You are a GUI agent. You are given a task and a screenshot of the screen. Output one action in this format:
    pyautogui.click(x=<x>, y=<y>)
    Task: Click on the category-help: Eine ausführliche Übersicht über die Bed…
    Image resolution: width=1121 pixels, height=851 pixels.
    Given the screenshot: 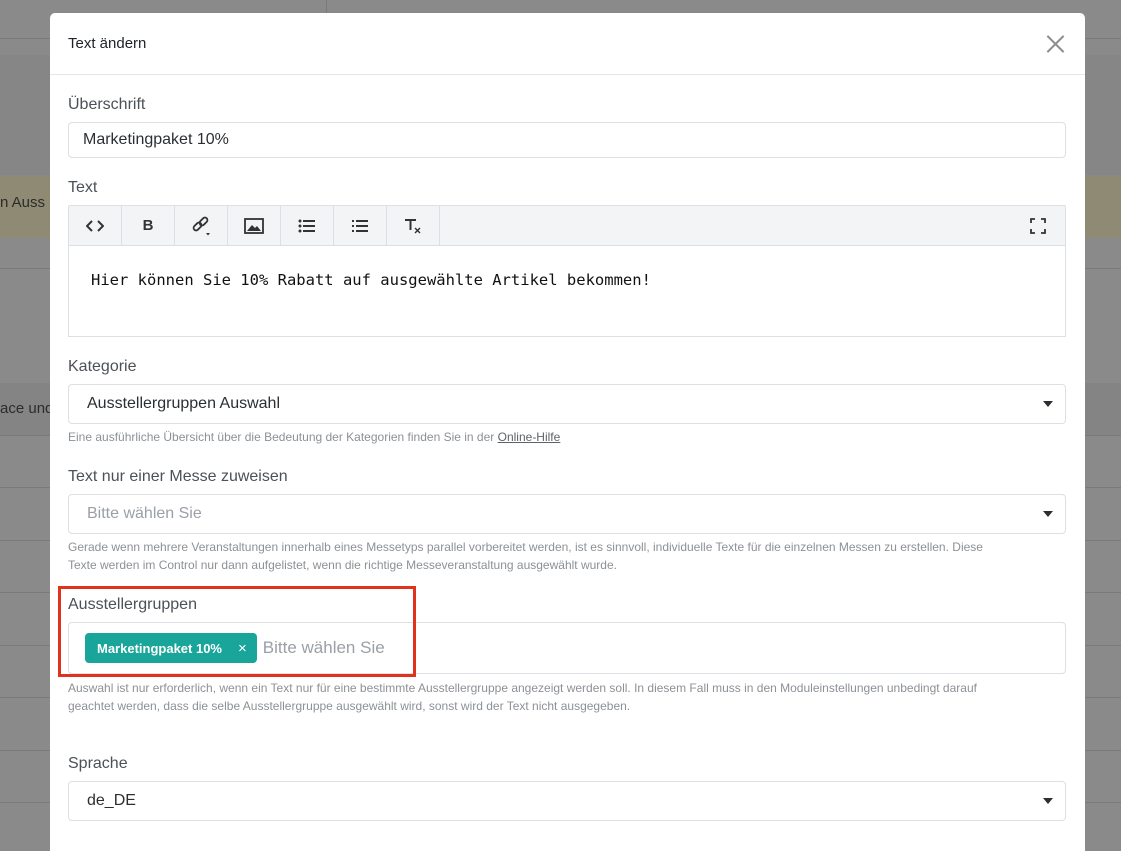 What is the action you would take?
    pyautogui.click(x=314, y=437)
    